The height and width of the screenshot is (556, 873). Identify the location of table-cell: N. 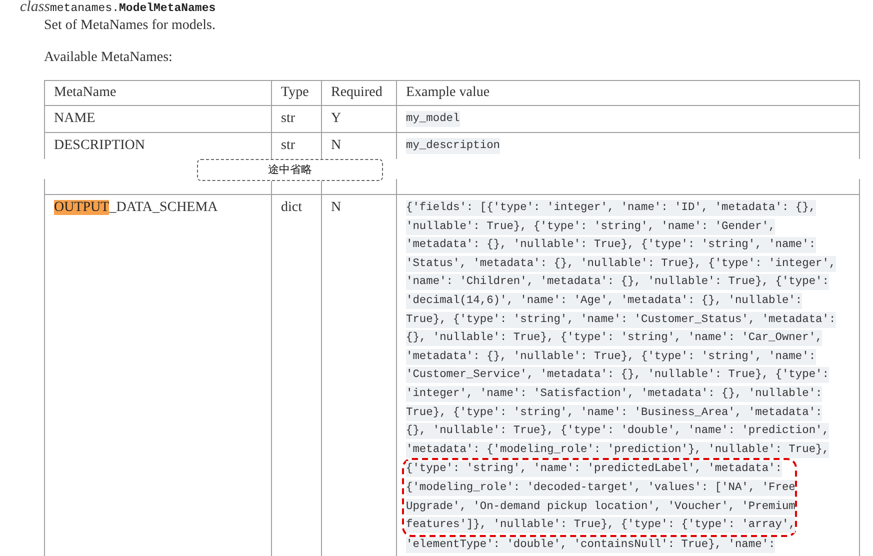
(359, 375).